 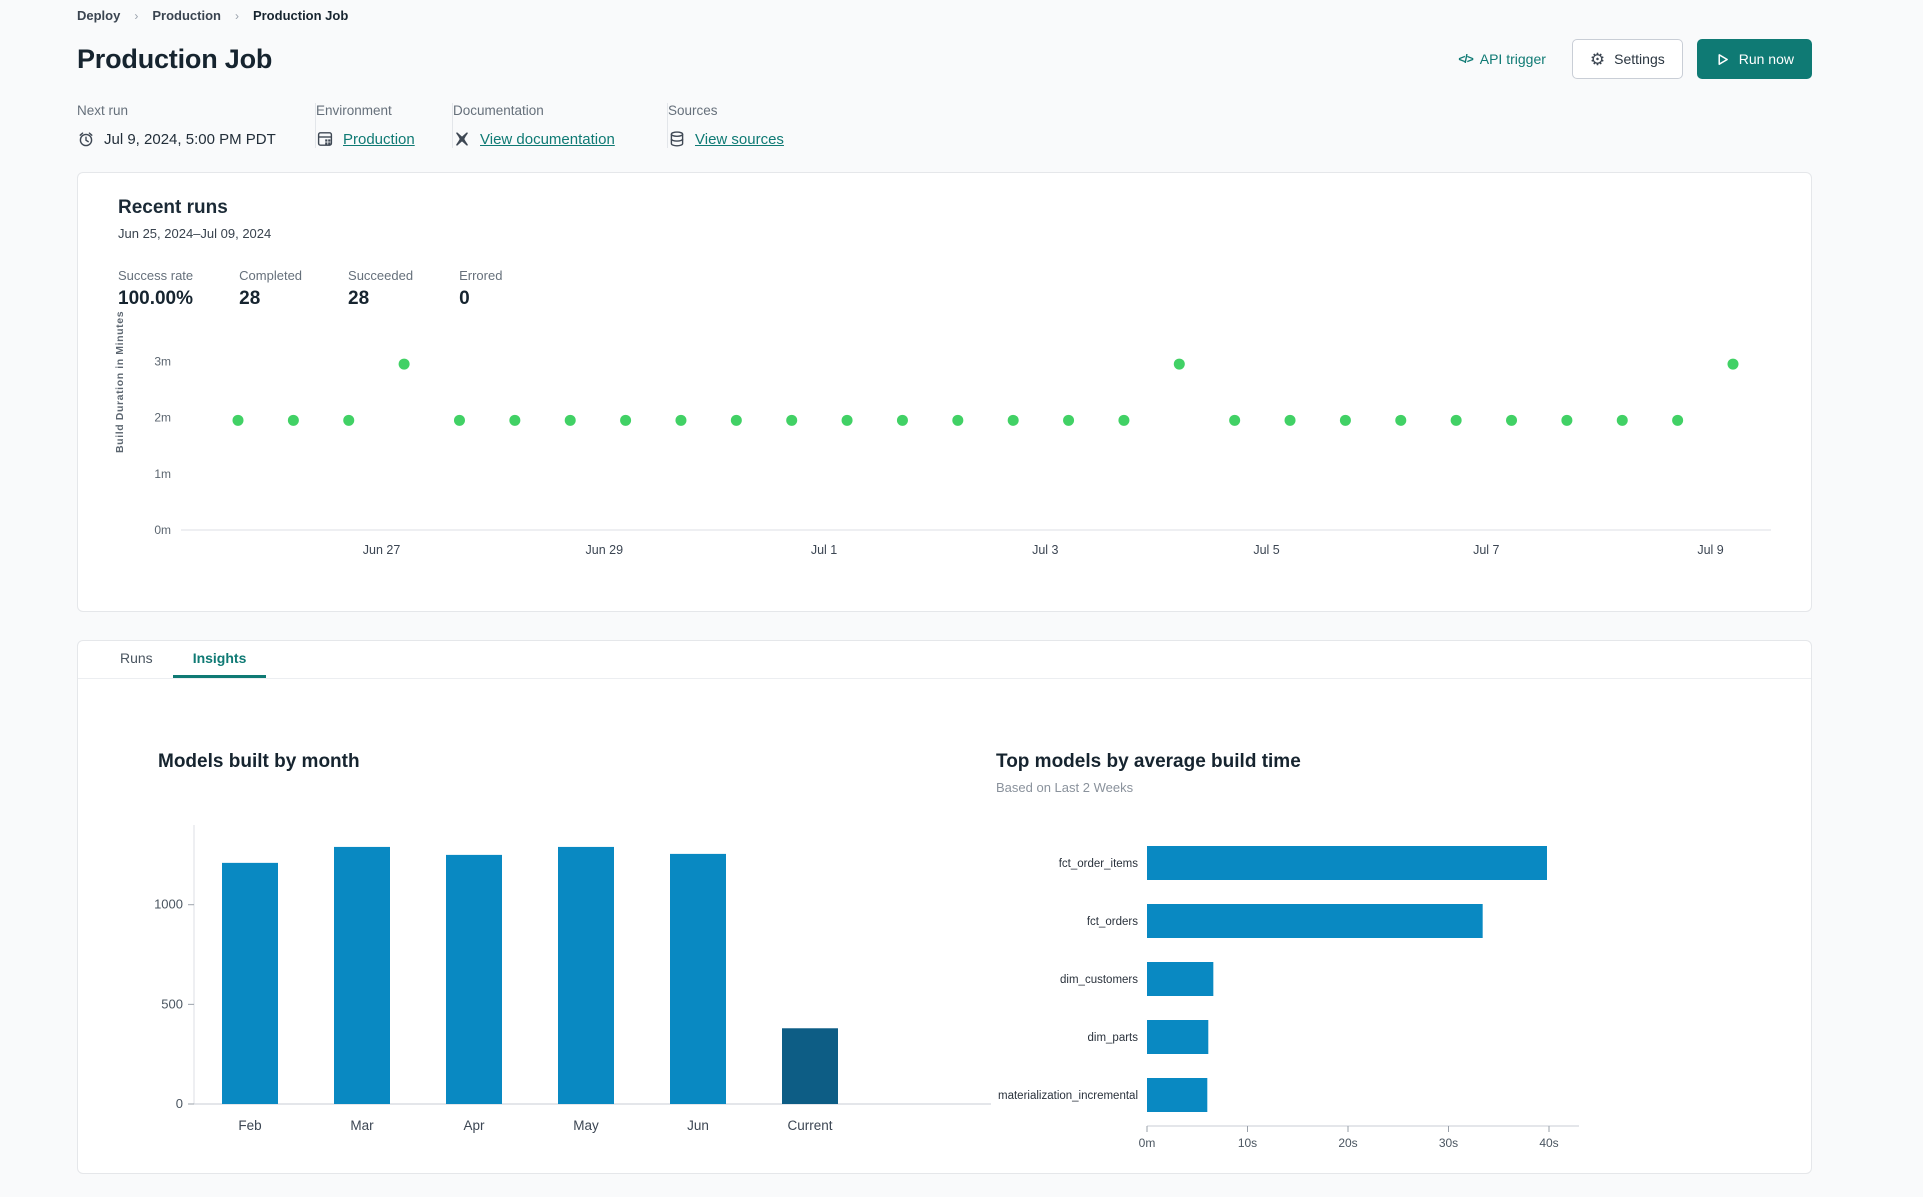 What do you see at coordinates (384, 125) in the screenshot?
I see `meta-environment: Environment Production` at bounding box center [384, 125].